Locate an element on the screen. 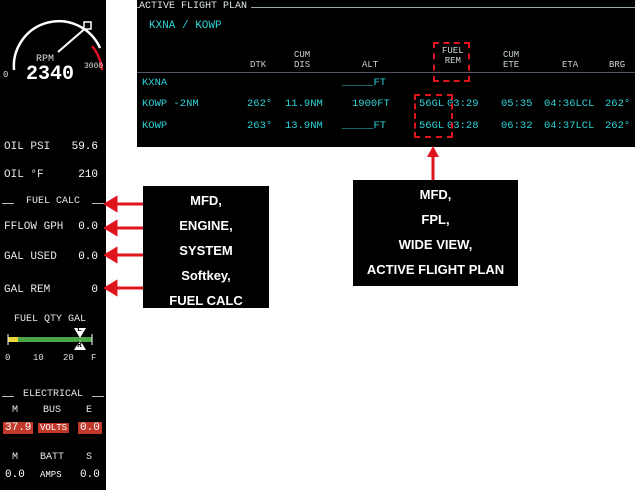 Image resolution: width=637 pixels, height=490 pixels. header-cum-dis-line2: DIS is located at coordinates (302, 65).